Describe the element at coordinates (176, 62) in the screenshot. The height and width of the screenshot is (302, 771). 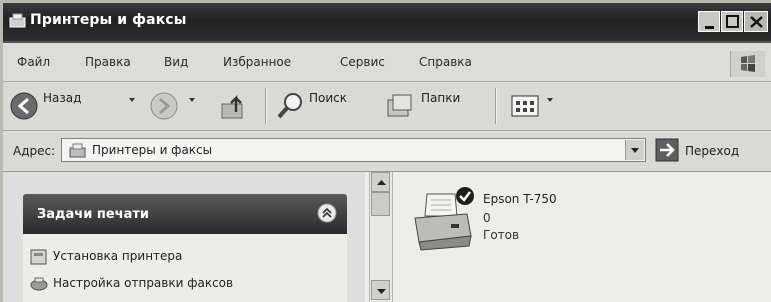
I see `menu-view: Вид` at that location.